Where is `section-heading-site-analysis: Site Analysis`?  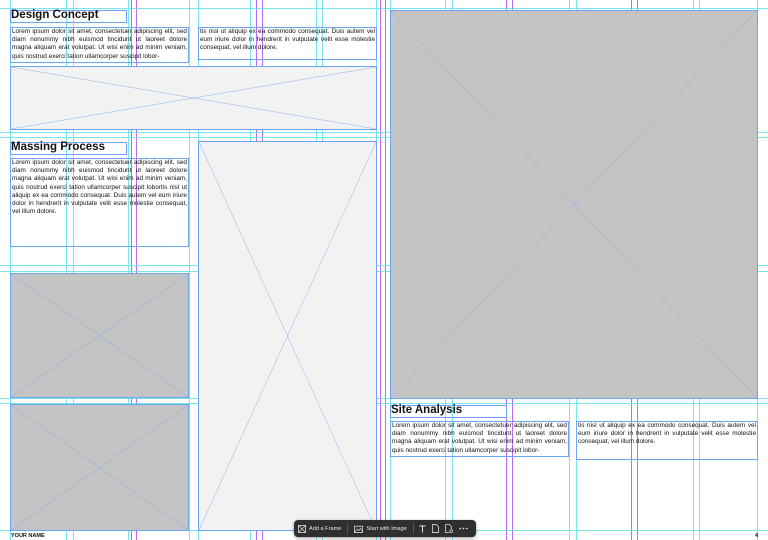 section-heading-site-analysis: Site Analysis is located at coordinates (426, 410).